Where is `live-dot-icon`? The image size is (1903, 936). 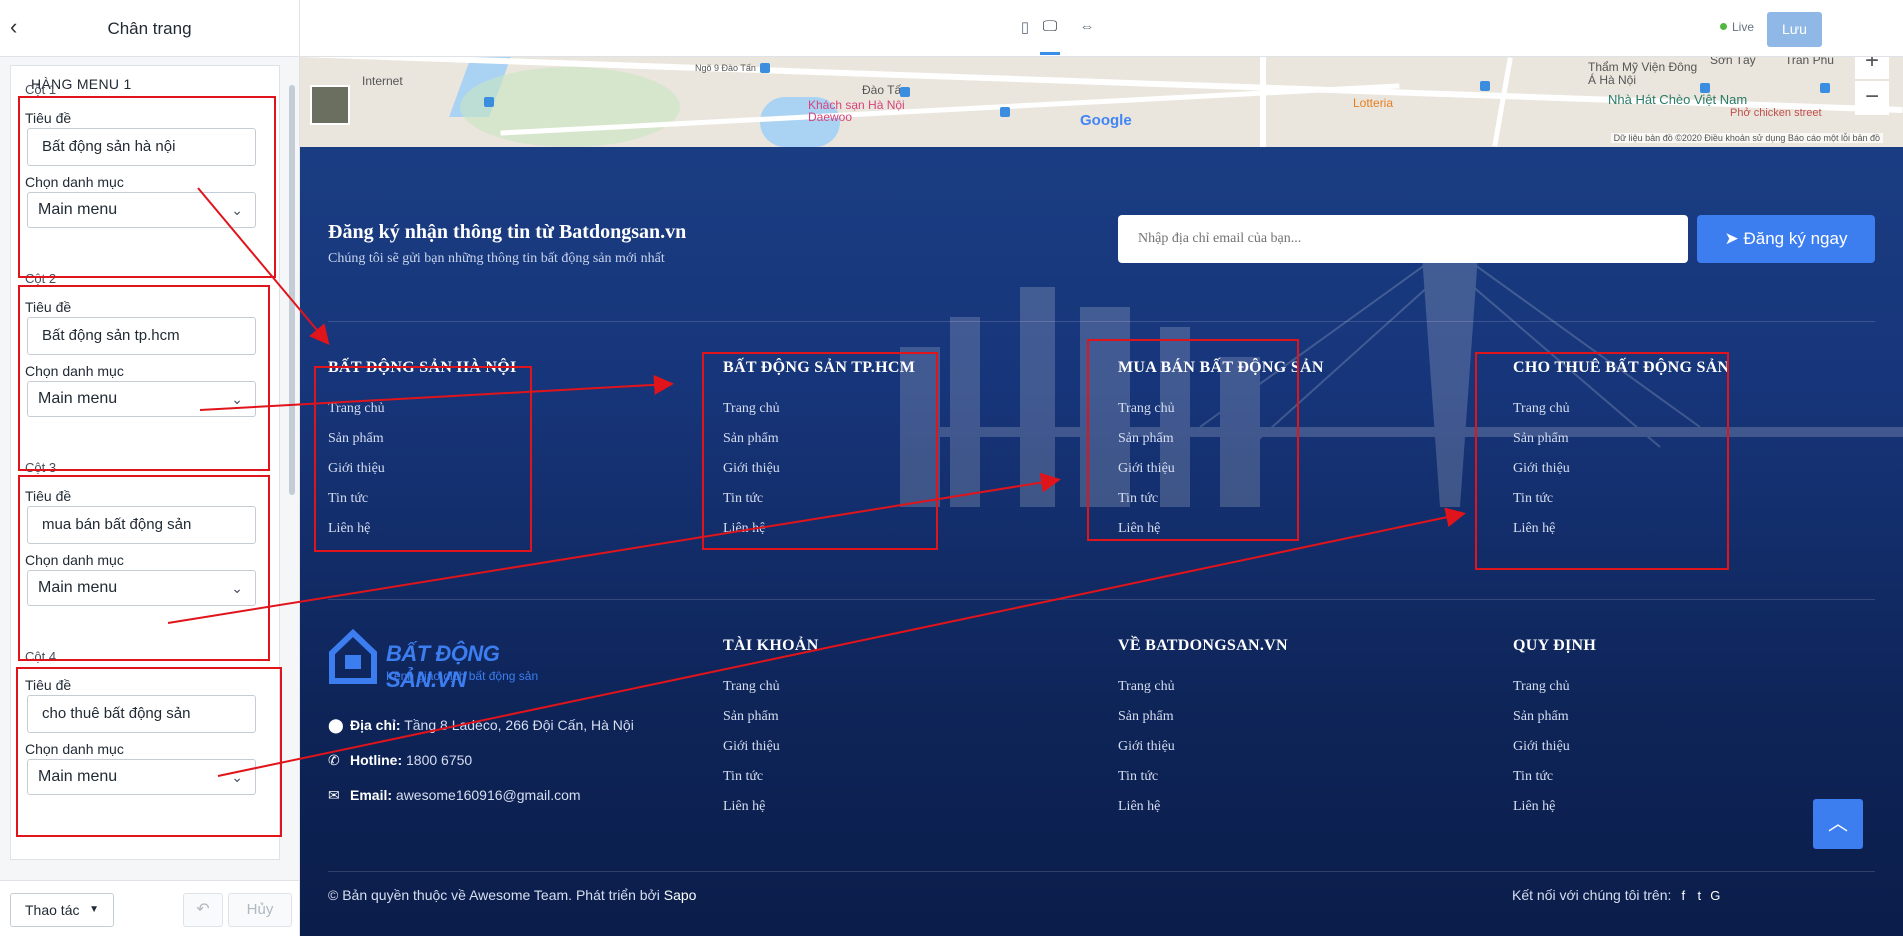 live-dot-icon is located at coordinates (1723, 26).